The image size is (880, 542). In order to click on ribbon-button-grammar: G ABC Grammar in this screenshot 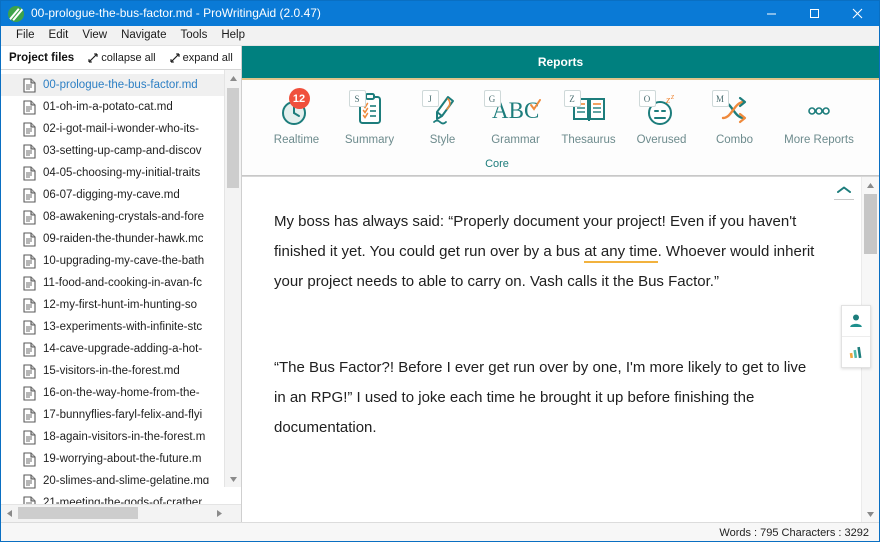, I will do `click(515, 117)`.